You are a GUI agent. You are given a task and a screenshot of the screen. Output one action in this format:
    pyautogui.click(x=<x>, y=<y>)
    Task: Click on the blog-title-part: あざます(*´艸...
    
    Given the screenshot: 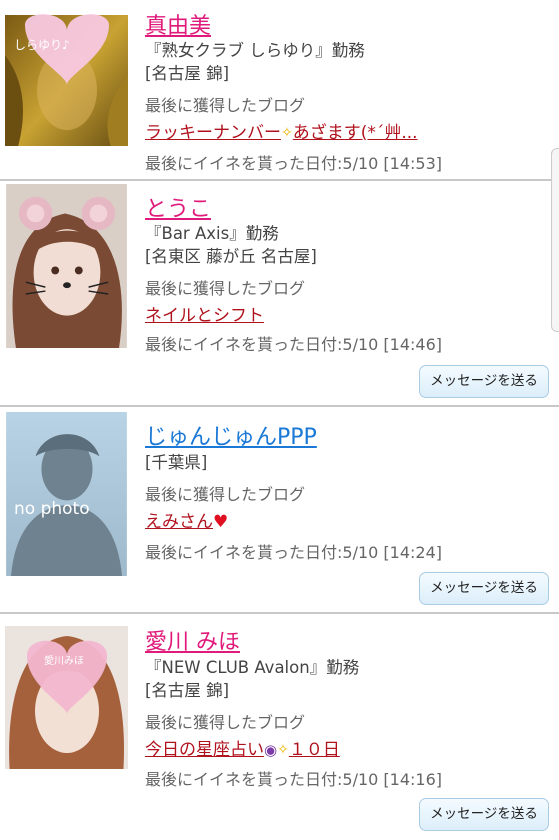 What is the action you would take?
    pyautogui.click(x=355, y=133)
    